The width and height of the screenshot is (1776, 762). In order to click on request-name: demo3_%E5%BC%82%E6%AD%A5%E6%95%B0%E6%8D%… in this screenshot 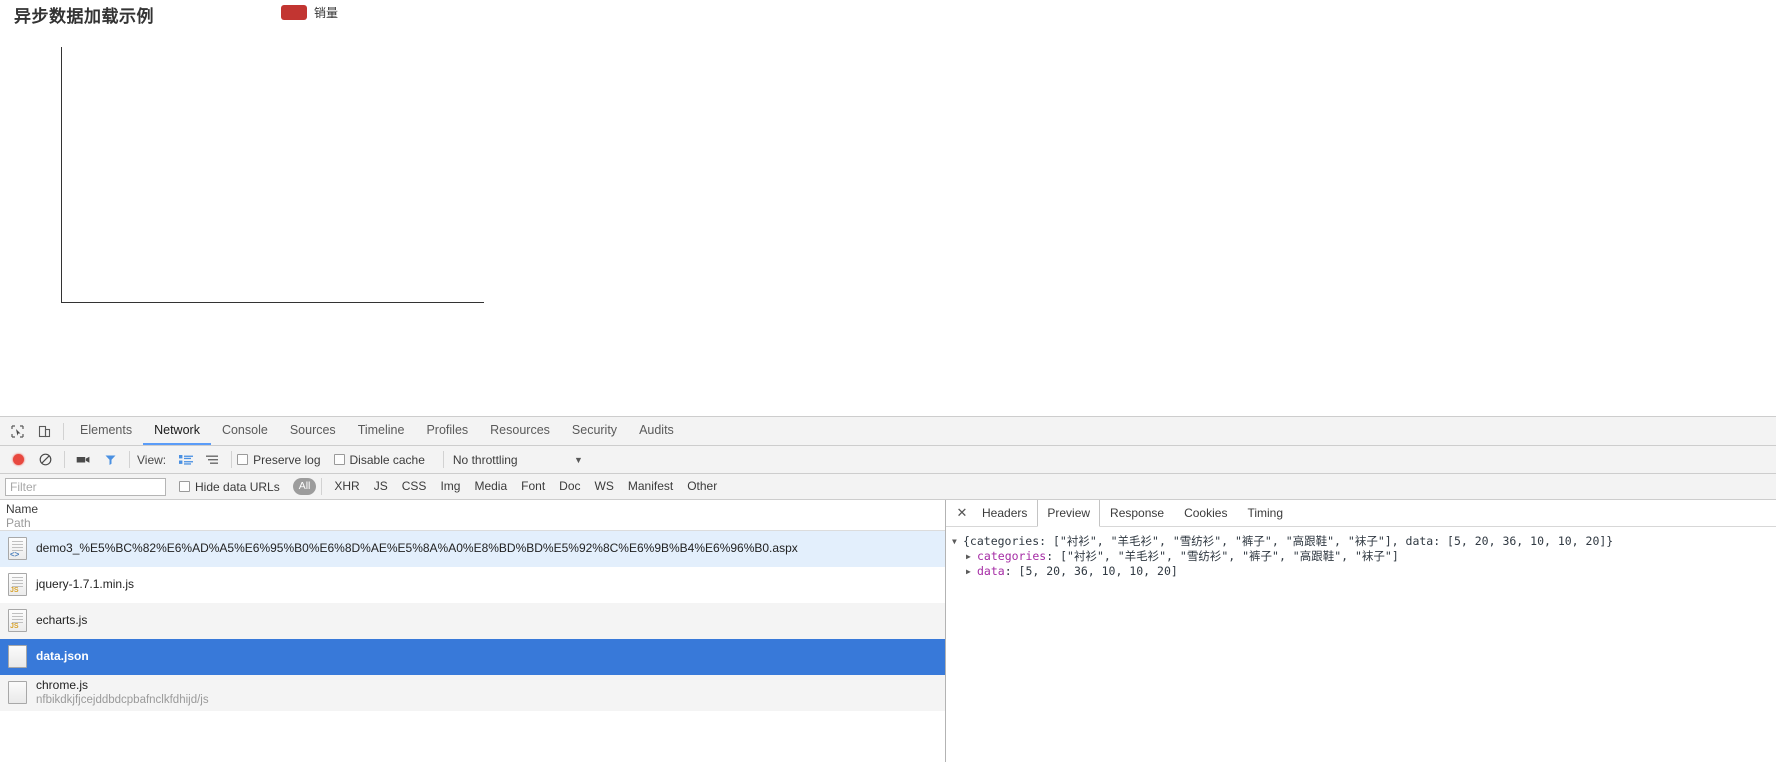, I will do `click(417, 548)`.